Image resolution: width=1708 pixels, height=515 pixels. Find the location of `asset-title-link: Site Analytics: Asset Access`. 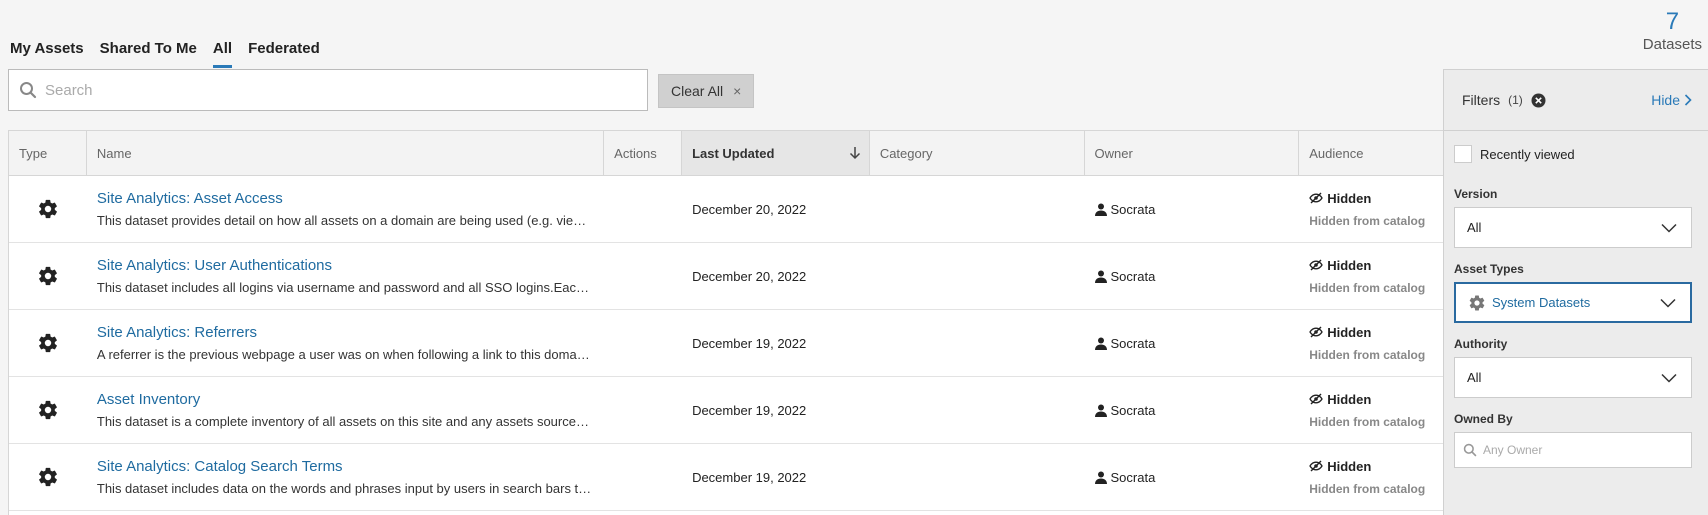

asset-title-link: Site Analytics: Asset Access is located at coordinates (190, 198).